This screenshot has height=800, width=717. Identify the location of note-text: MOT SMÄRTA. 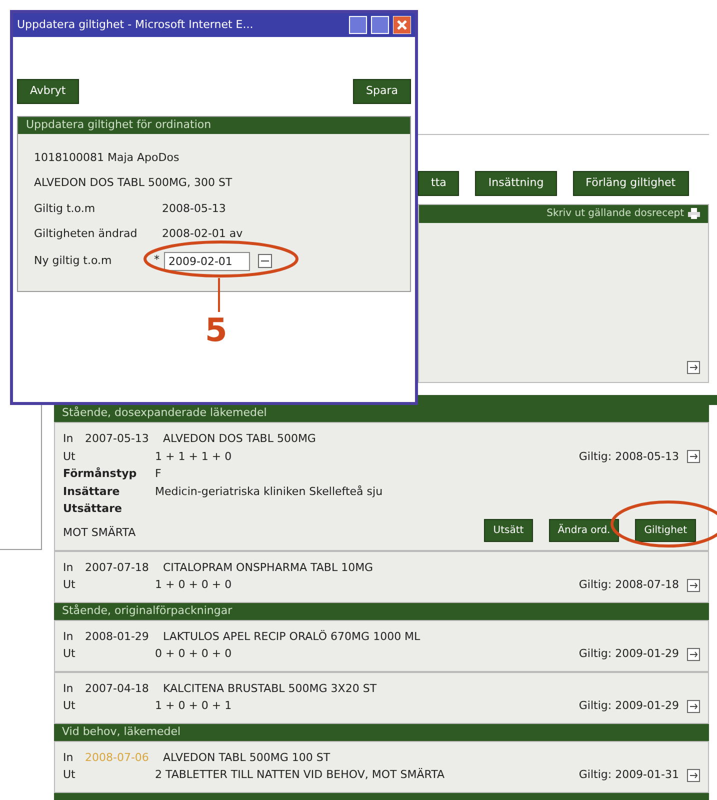
(99, 533).